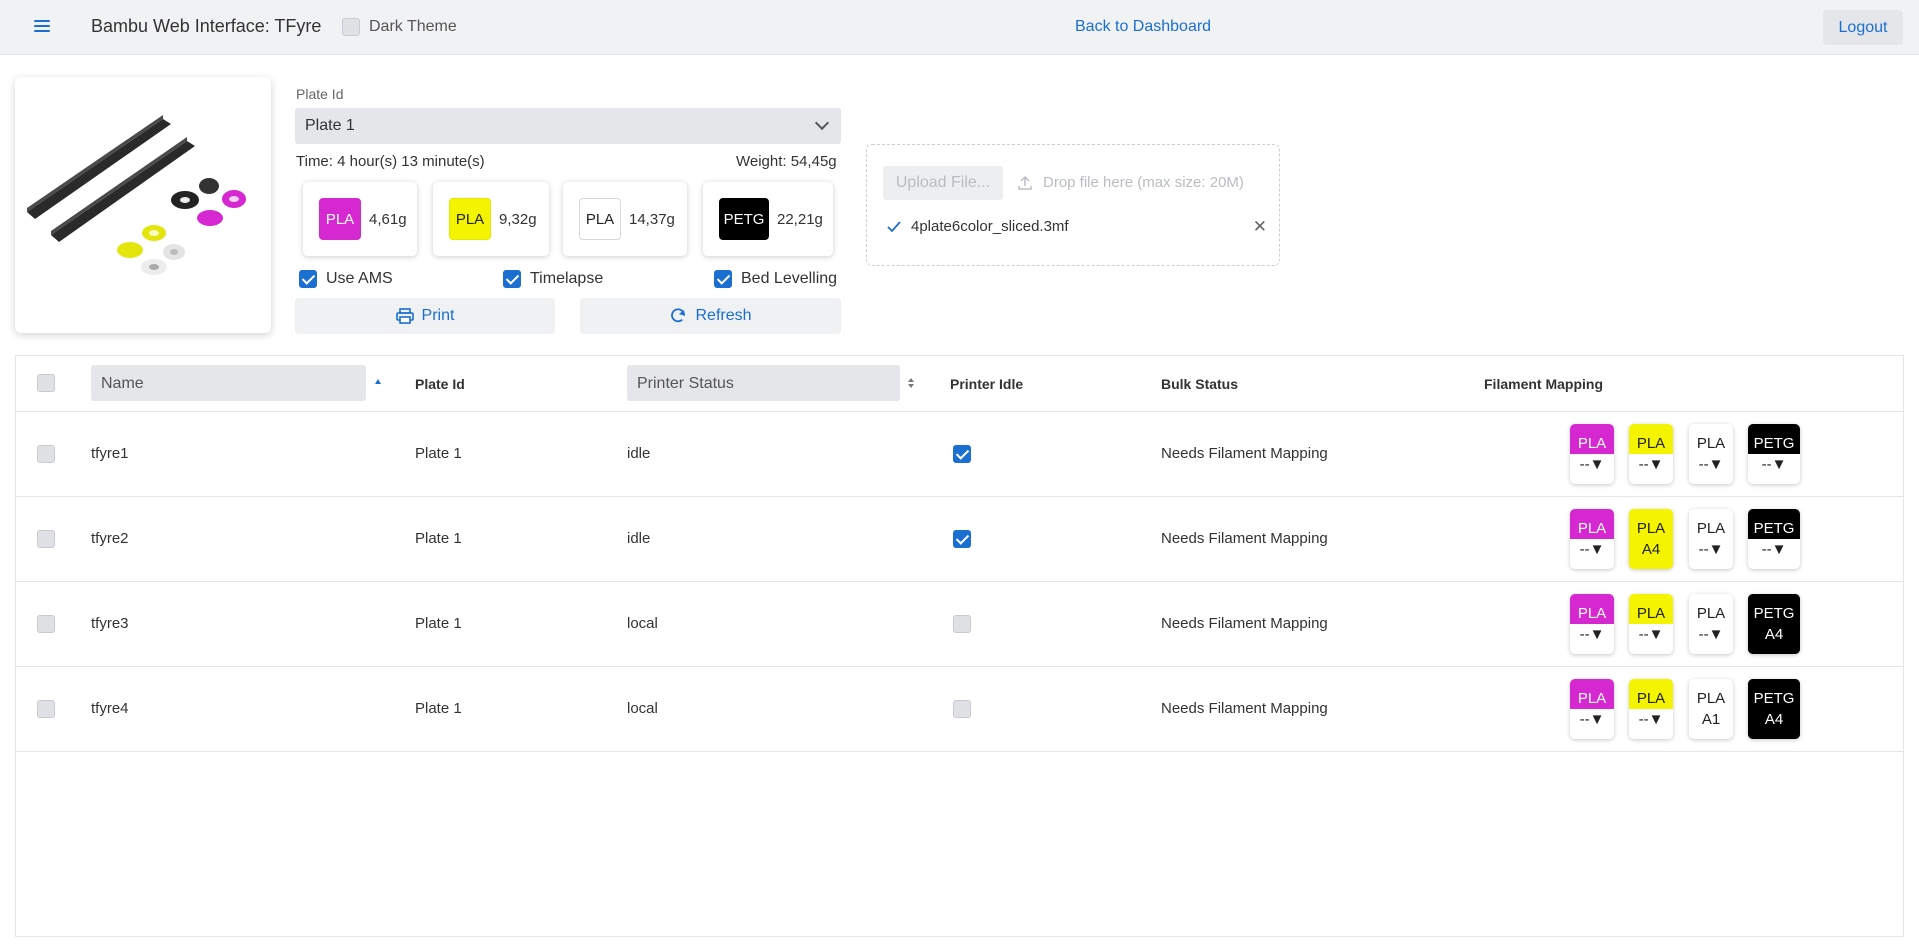 Image resolution: width=1919 pixels, height=951 pixels. What do you see at coordinates (1143, 27) in the screenshot?
I see `back-to-dashboard-link: Back to Dashboard` at bounding box center [1143, 27].